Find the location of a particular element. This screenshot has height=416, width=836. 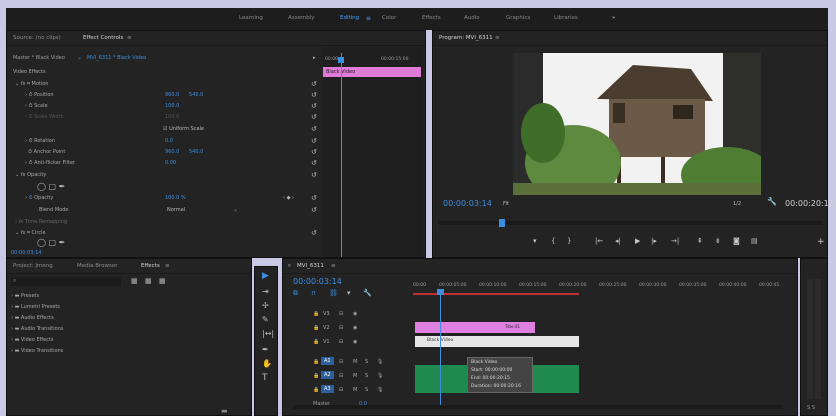

anchor-y: 540.0 is located at coordinates (196, 152).